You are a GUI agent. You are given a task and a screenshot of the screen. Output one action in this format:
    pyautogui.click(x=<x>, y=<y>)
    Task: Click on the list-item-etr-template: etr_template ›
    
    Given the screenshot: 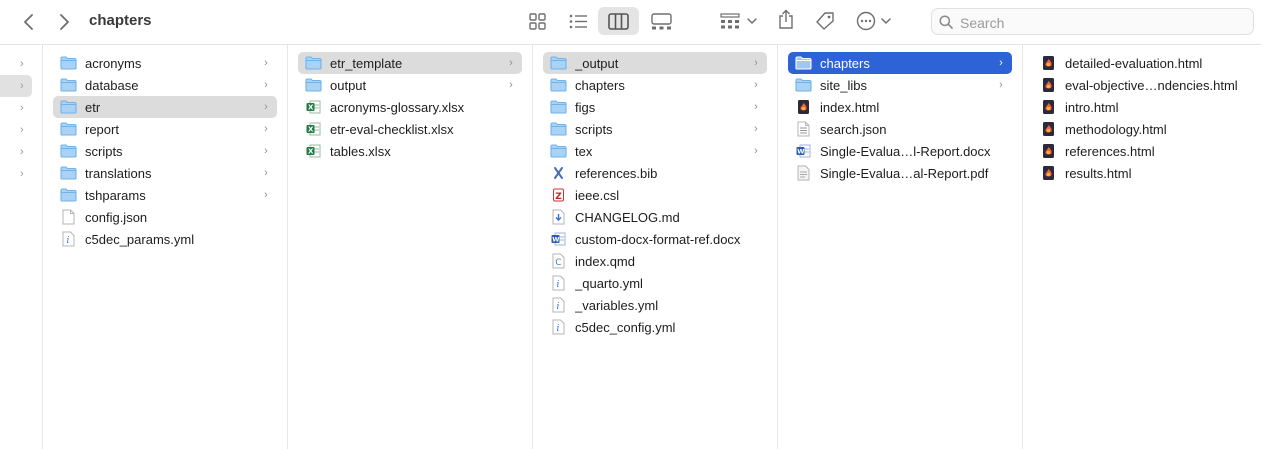 What is the action you would take?
    pyautogui.click(x=410, y=63)
    